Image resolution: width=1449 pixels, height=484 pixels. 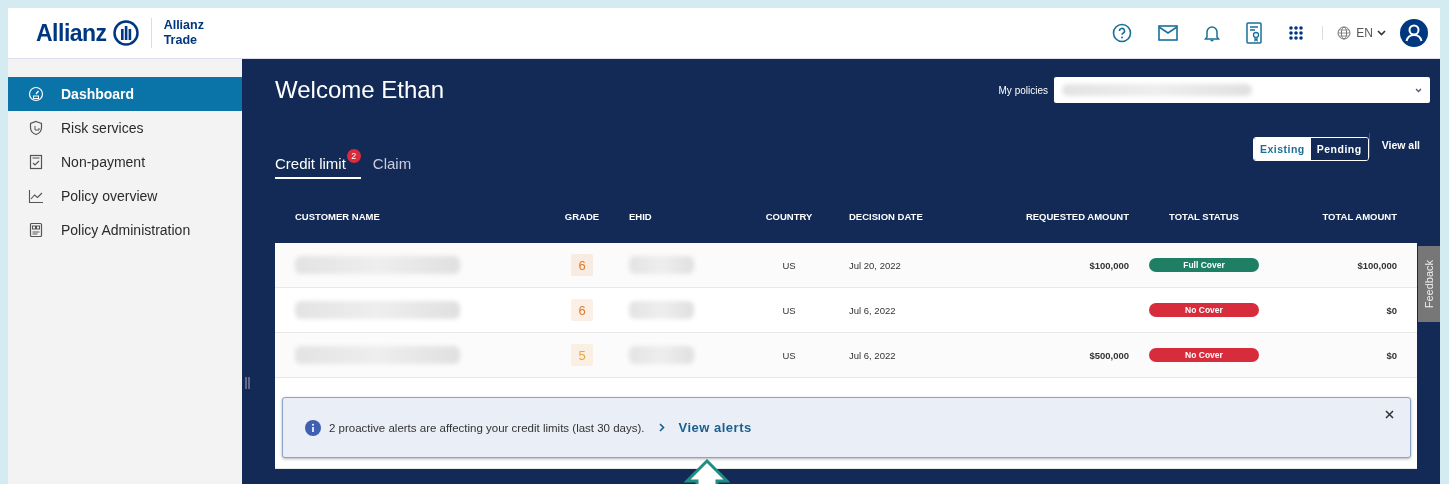 I want to click on column-header: TOTAL AMOUNT, so click(x=1359, y=216).